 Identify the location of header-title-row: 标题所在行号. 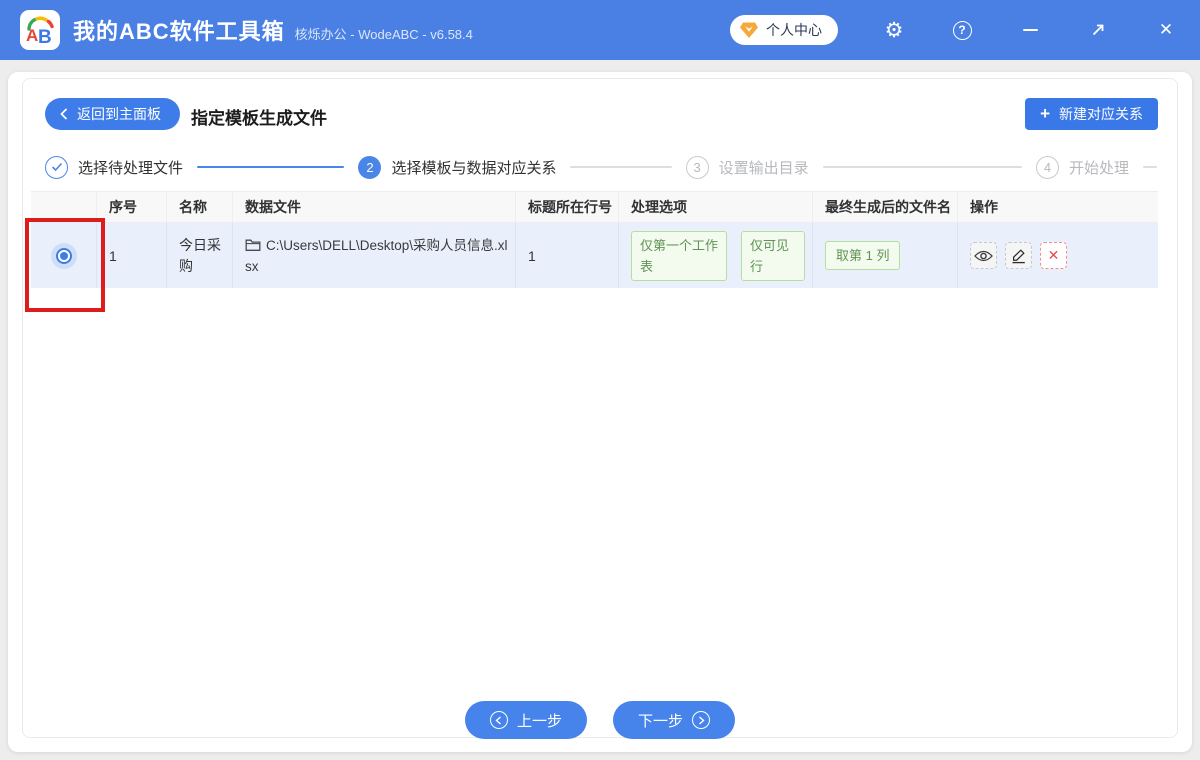
(567, 207).